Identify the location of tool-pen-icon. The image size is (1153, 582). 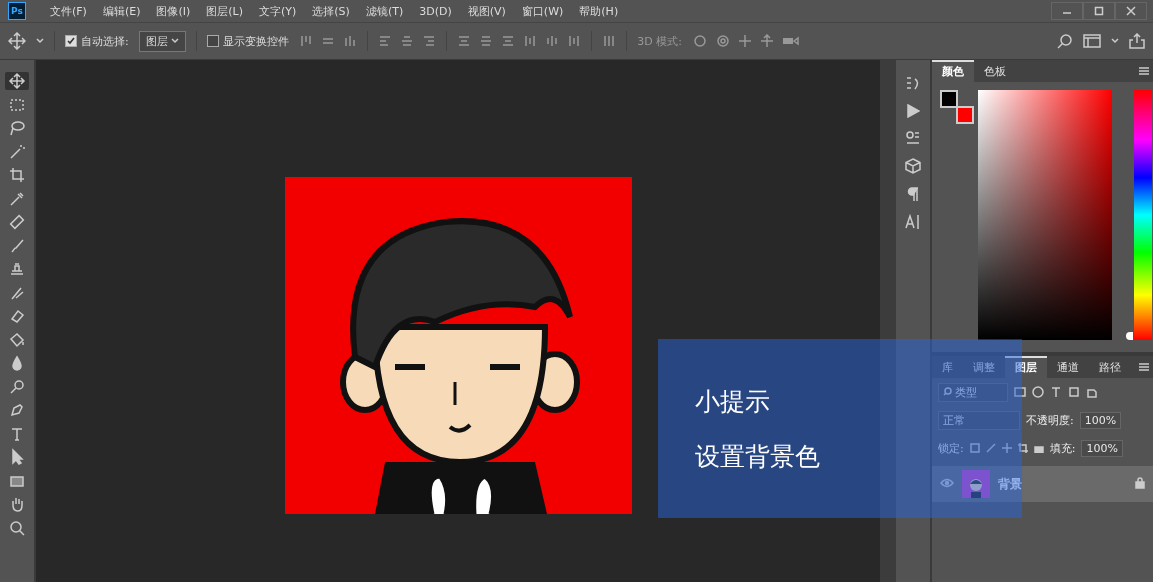
(17, 410).